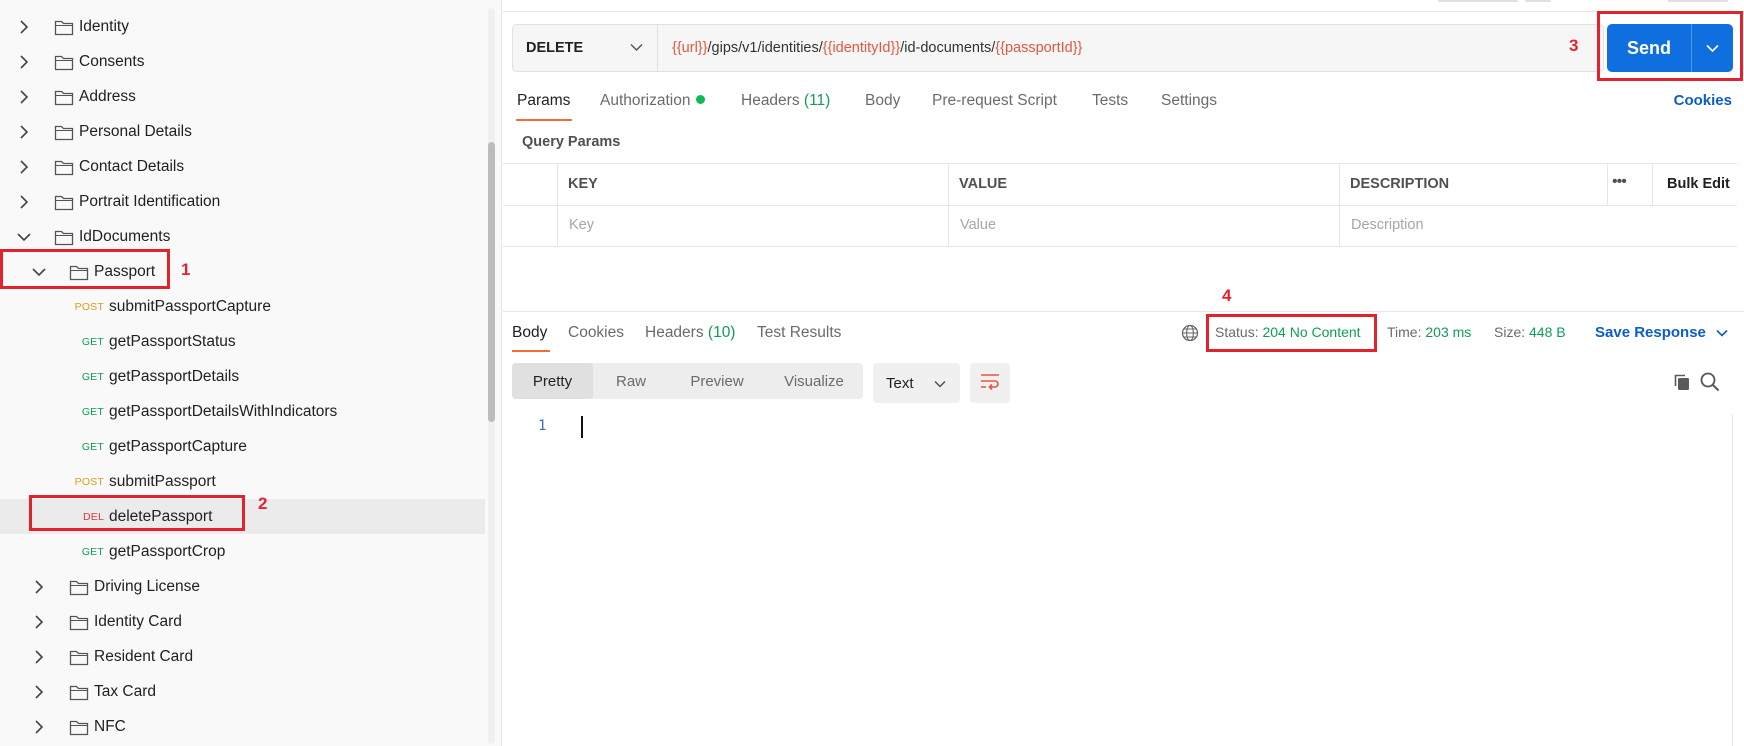 Image resolution: width=1744 pixels, height=746 pixels. What do you see at coordinates (242, 26) in the screenshot?
I see `tree-item-identity: Identity` at bounding box center [242, 26].